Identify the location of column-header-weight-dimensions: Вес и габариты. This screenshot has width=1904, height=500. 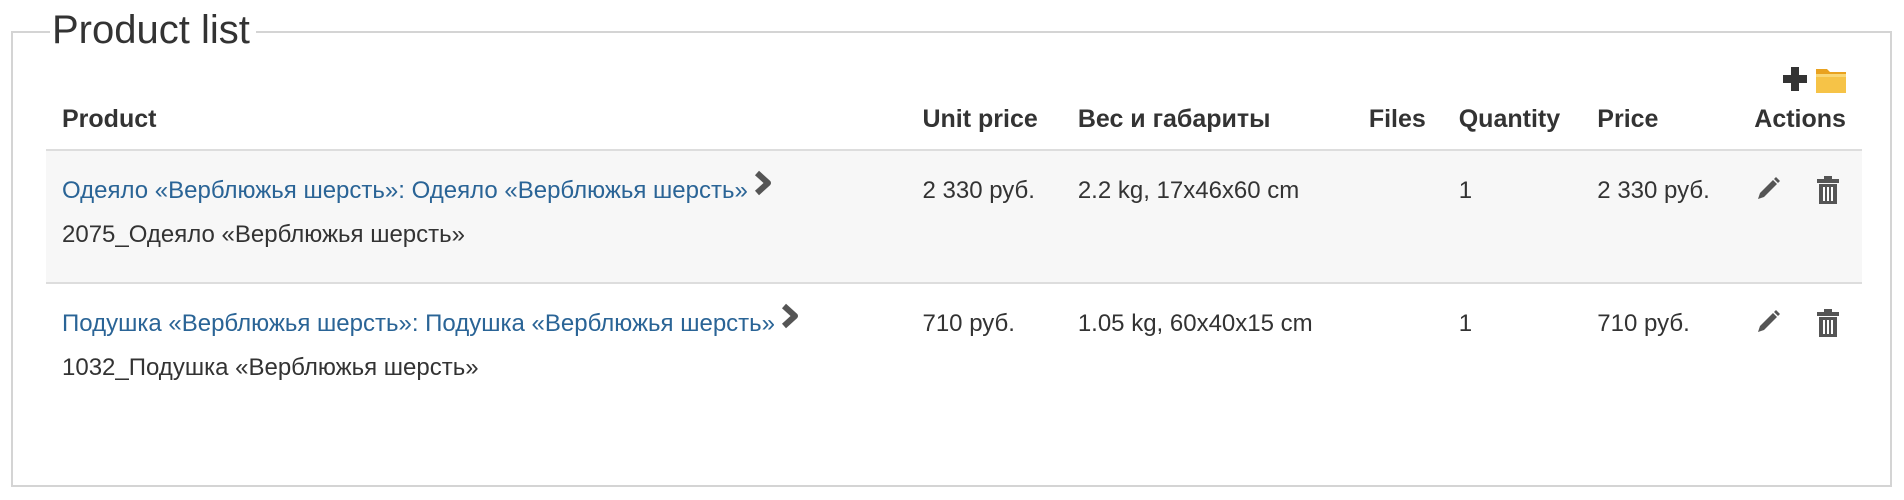
(1174, 119).